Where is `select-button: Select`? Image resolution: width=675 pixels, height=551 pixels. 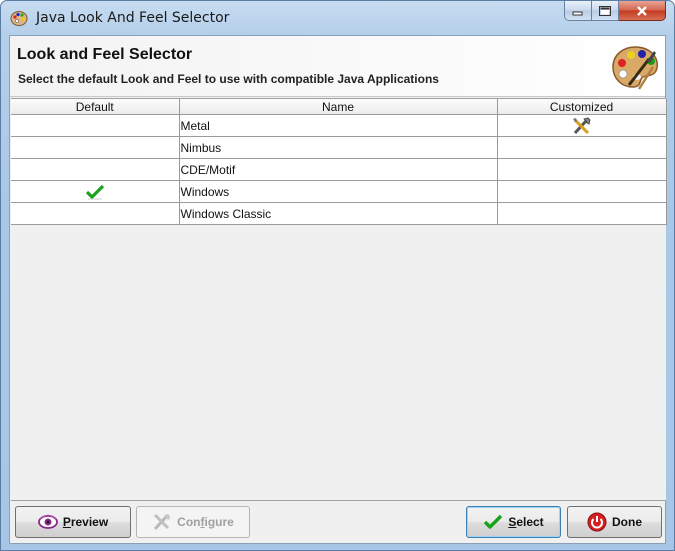
select-button: Select is located at coordinates (513, 522).